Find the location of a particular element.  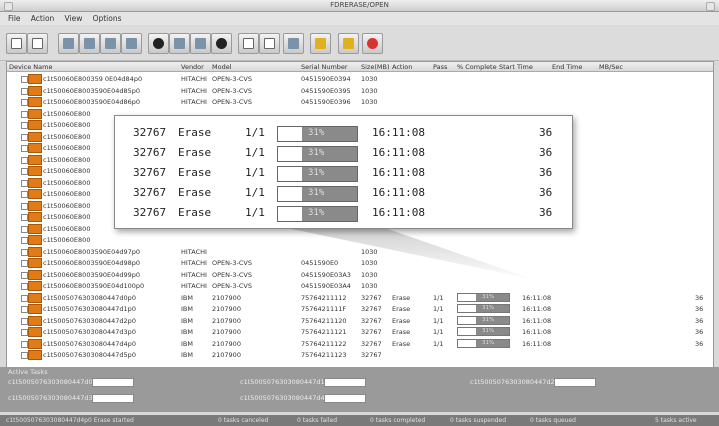

column-header: Vendor is located at coordinates (192, 67).